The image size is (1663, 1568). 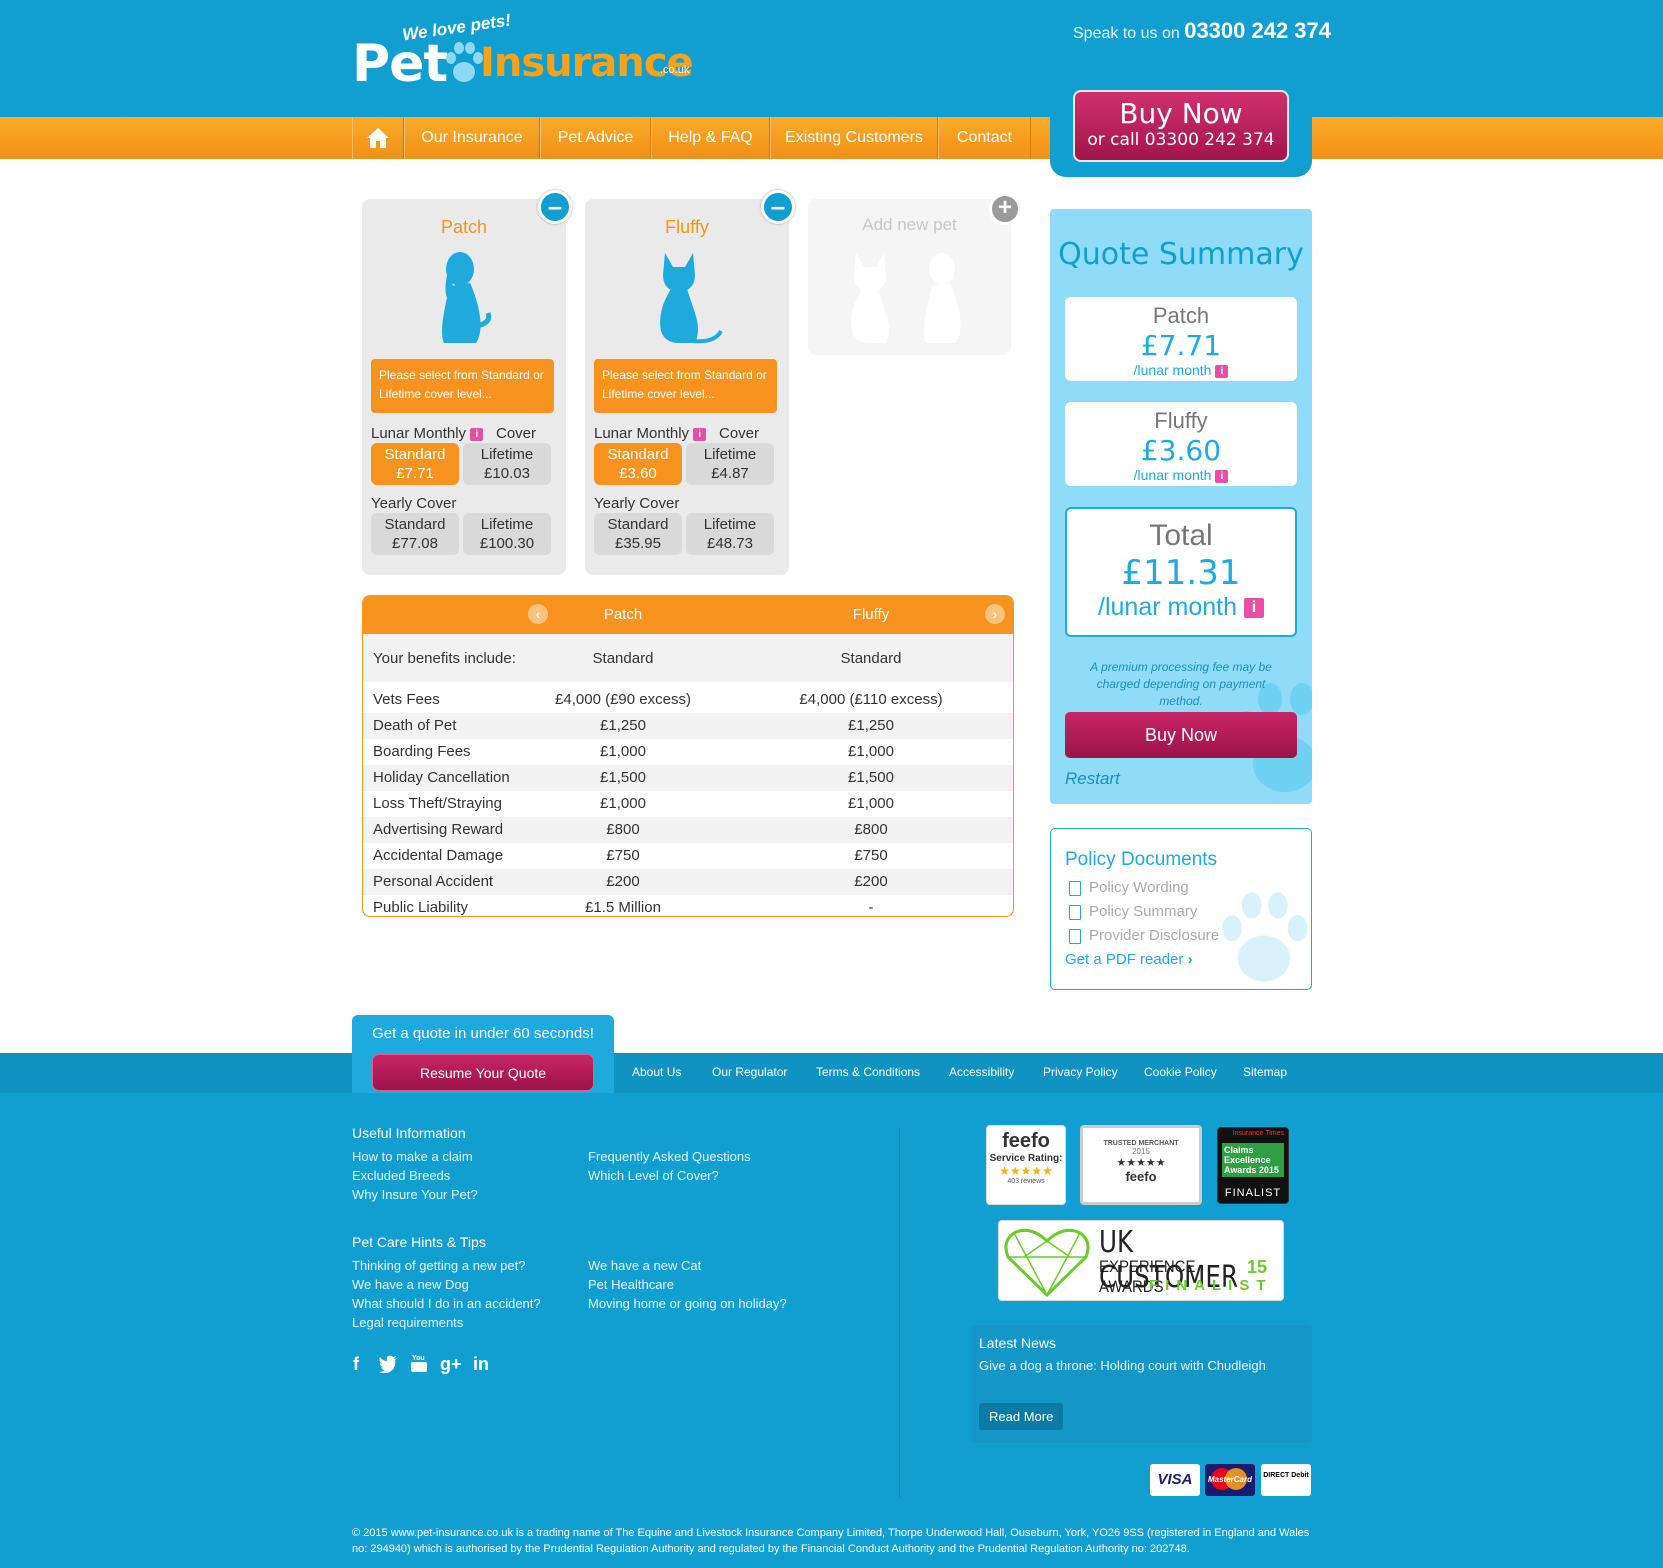 I want to click on quote-item-price: £3.60, so click(x=1181, y=450).